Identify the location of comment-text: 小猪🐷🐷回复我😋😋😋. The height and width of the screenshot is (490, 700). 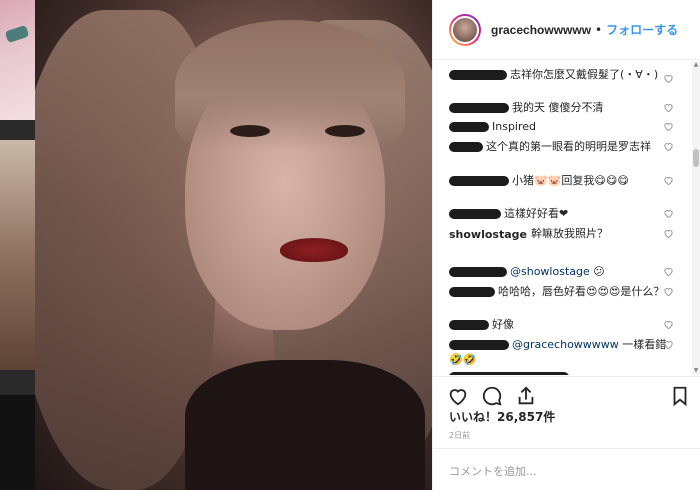
(570, 180).